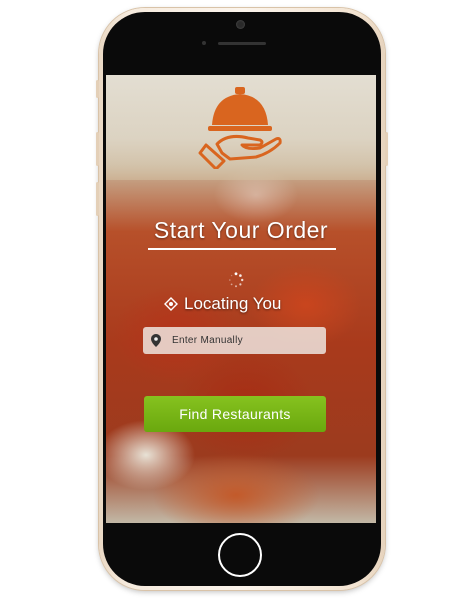  What do you see at coordinates (240, 555) in the screenshot?
I see `home-button` at bounding box center [240, 555].